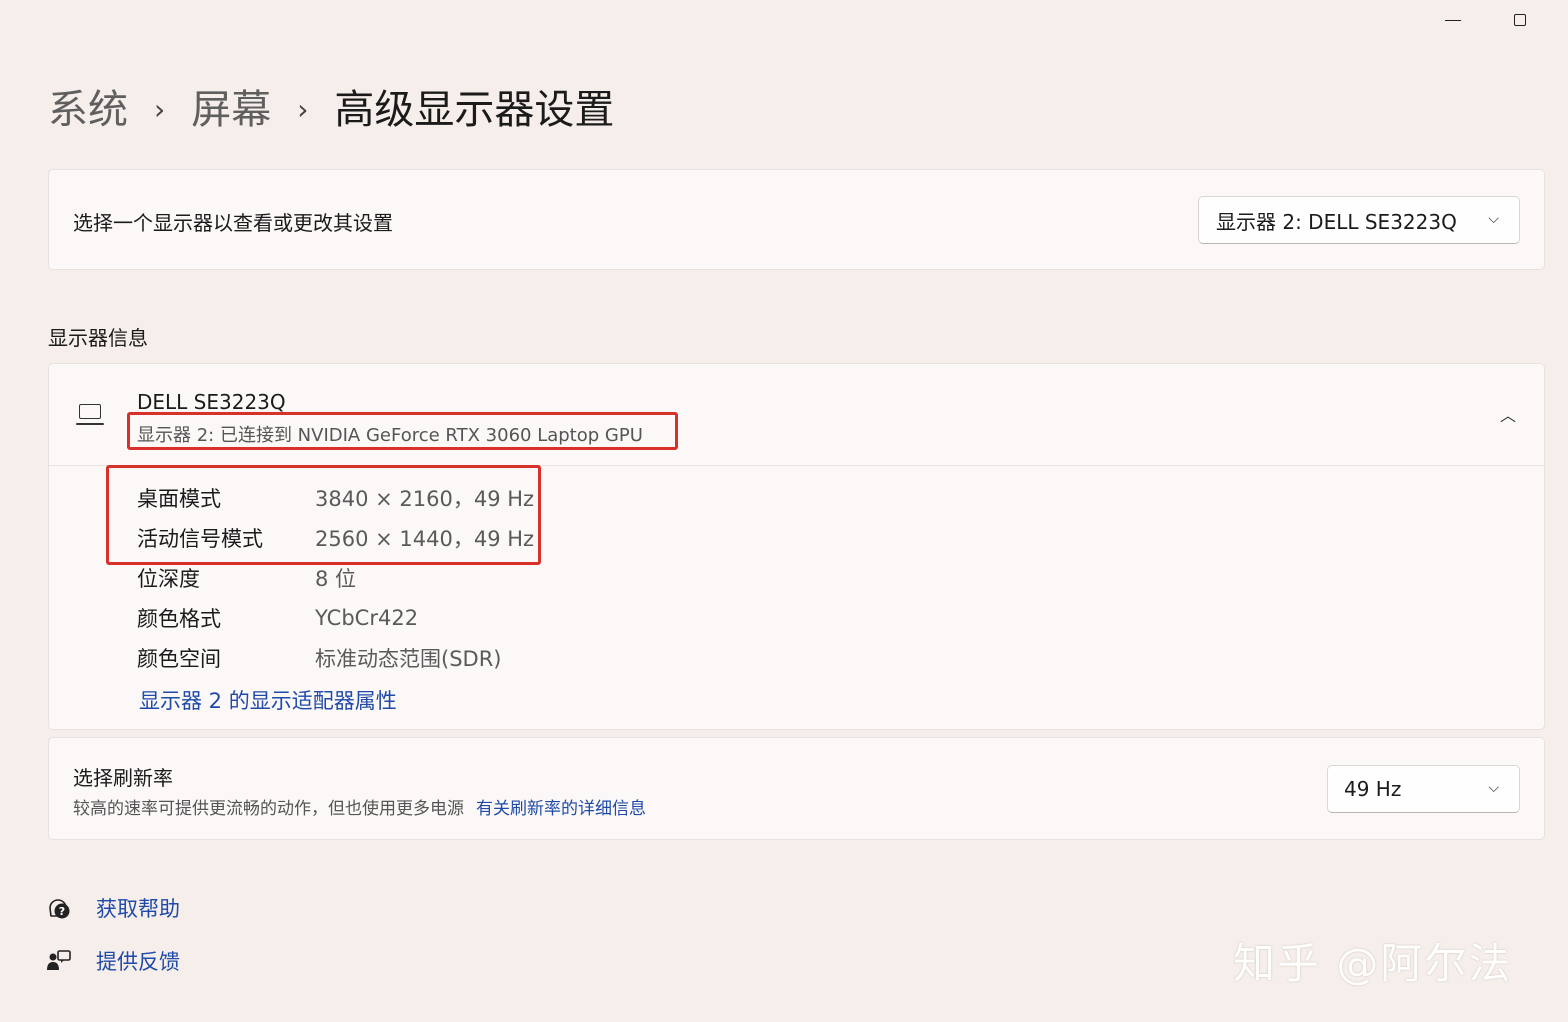 The width and height of the screenshot is (1568, 1022). I want to click on maximize-button, so click(1520, 20).